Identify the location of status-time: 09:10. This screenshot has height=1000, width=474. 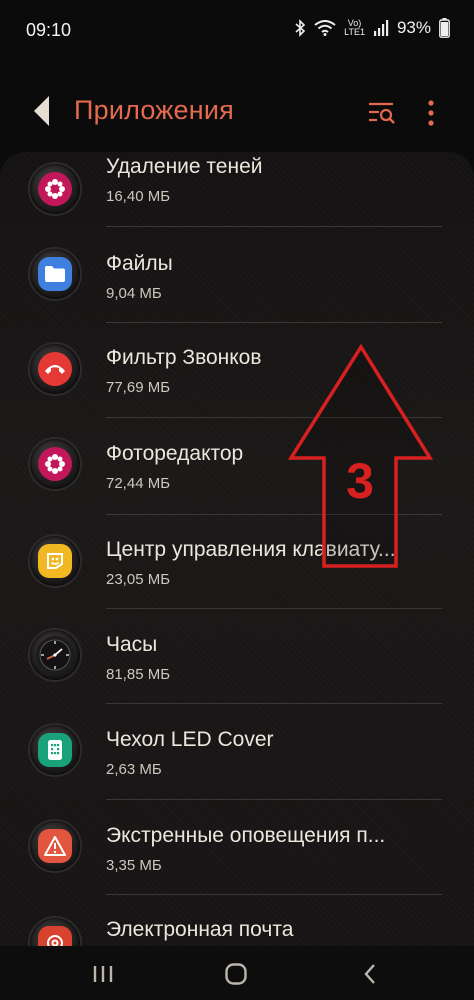
(49, 30).